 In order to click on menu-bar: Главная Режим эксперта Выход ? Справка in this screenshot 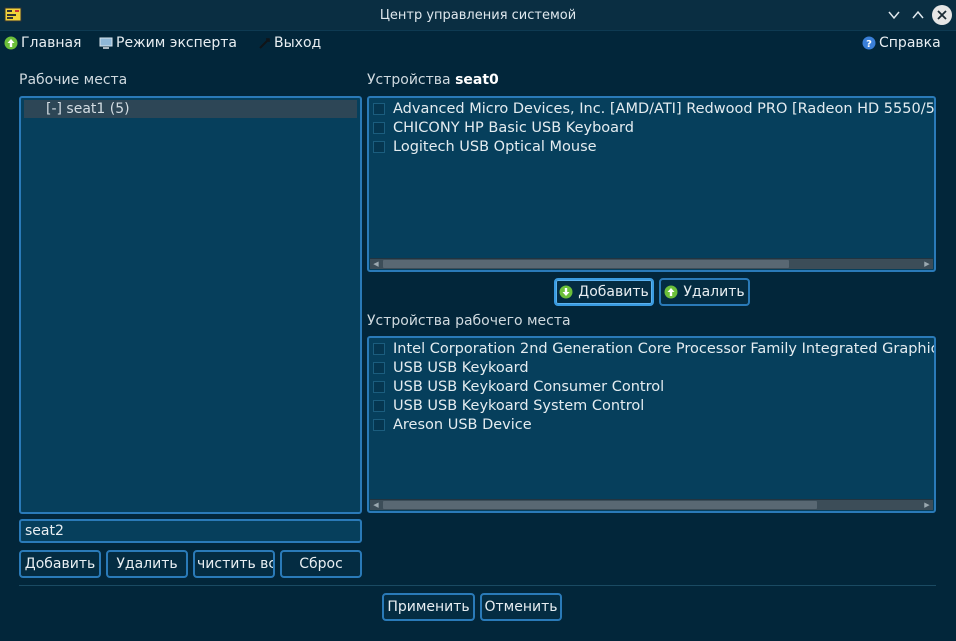, I will do `click(478, 43)`.